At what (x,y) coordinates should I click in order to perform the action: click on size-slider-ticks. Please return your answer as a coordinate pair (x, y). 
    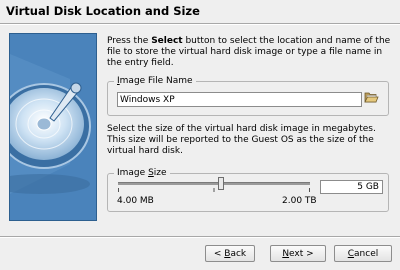
    Looking at the image, I should click on (214, 190).